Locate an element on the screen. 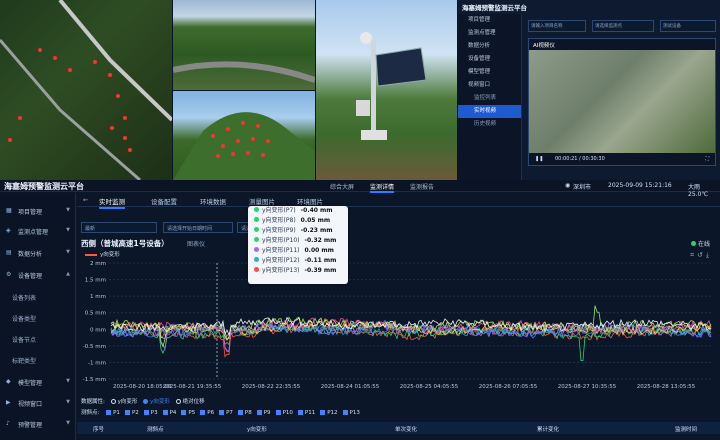  point-checkbox-label: P12 is located at coordinates (332, 413).